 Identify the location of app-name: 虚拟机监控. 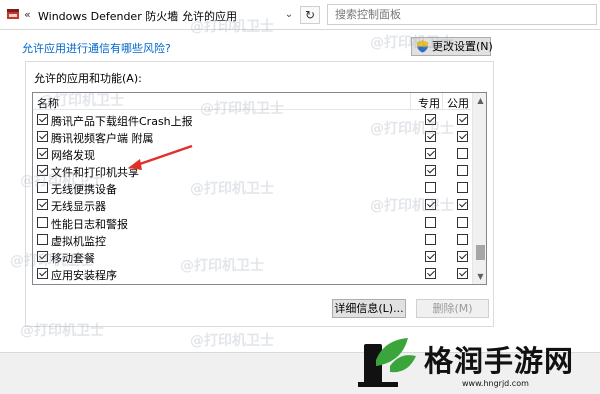
(78, 241).